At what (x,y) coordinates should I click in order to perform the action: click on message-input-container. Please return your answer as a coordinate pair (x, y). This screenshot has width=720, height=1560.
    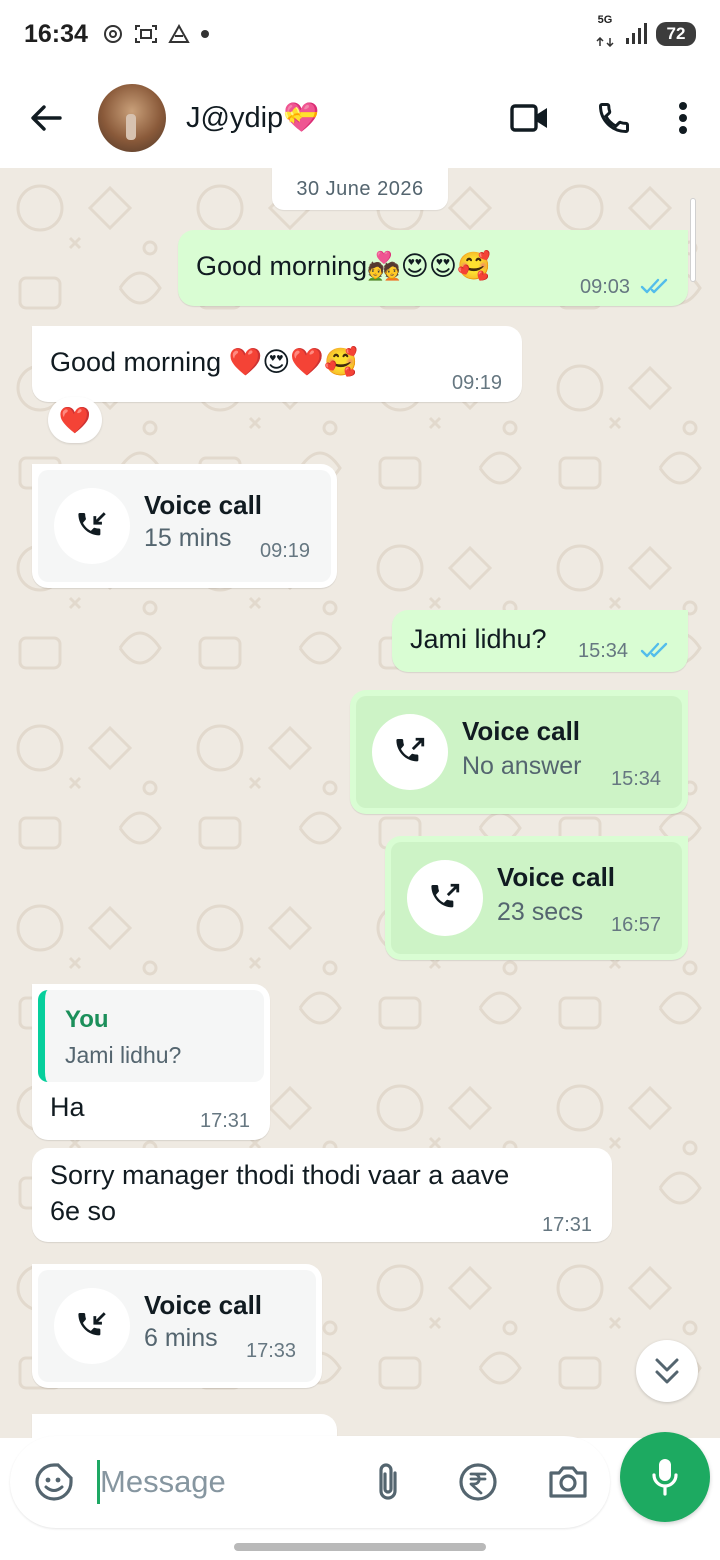
    Looking at the image, I should click on (310, 1482).